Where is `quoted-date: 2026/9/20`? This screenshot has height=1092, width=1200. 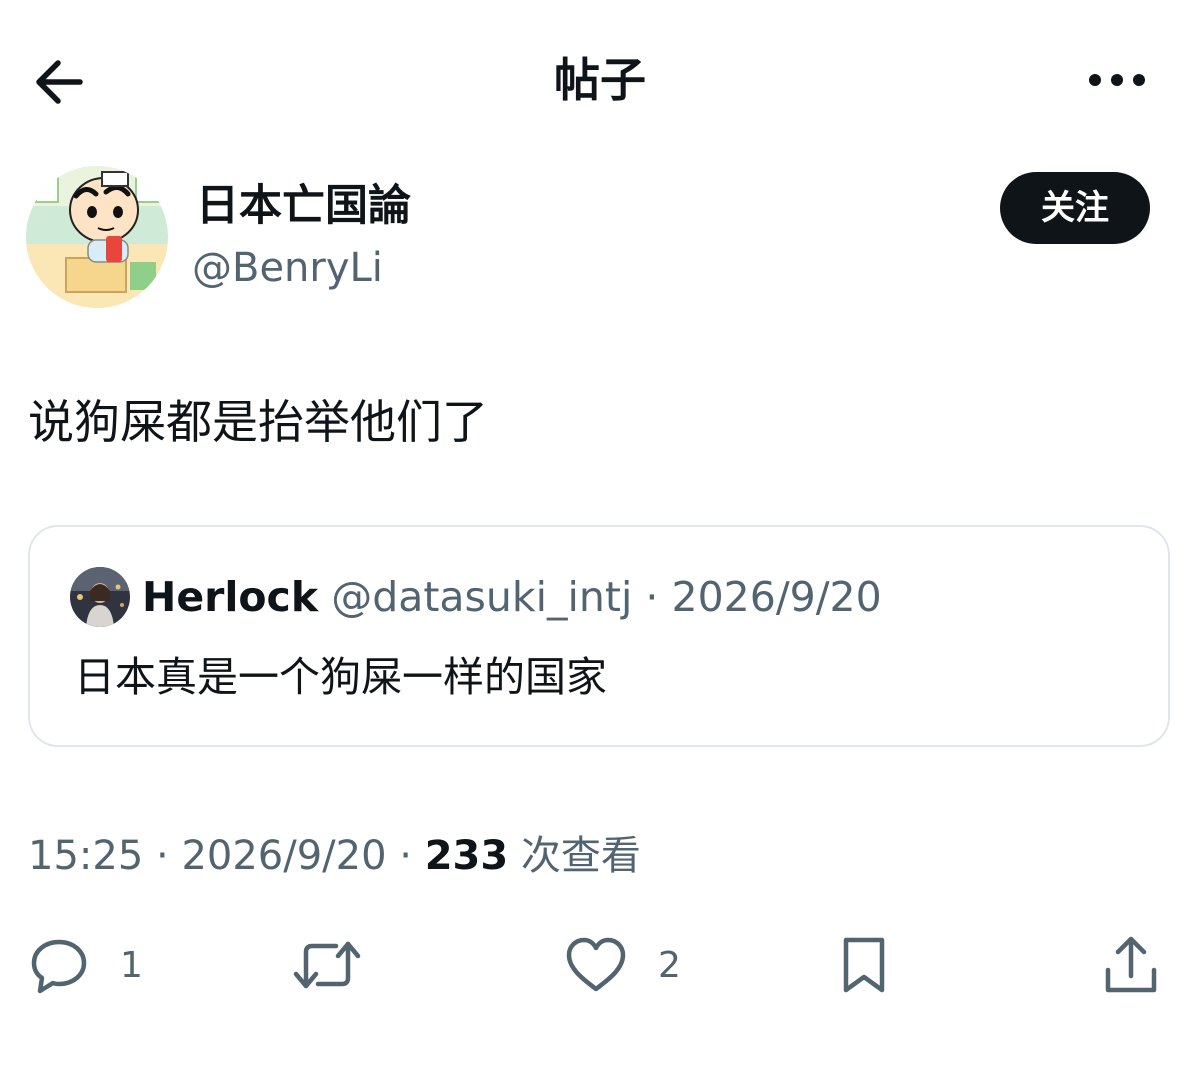
quoted-date: 2026/9/20 is located at coordinates (776, 597).